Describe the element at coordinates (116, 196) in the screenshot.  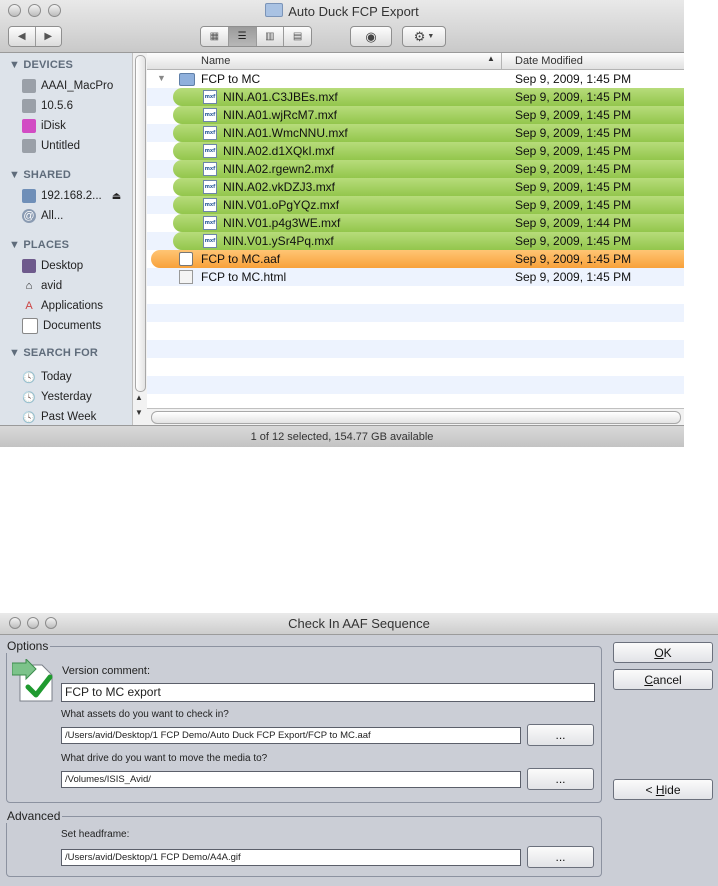
I see `eject-icon: ⏏` at that location.